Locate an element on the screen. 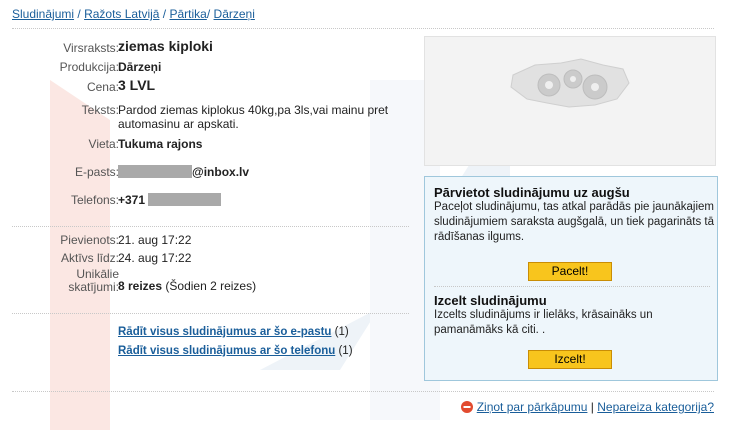 Image resolution: width=740 pixels, height=431 pixels. place-label: Vieta: is located at coordinates (103, 144).